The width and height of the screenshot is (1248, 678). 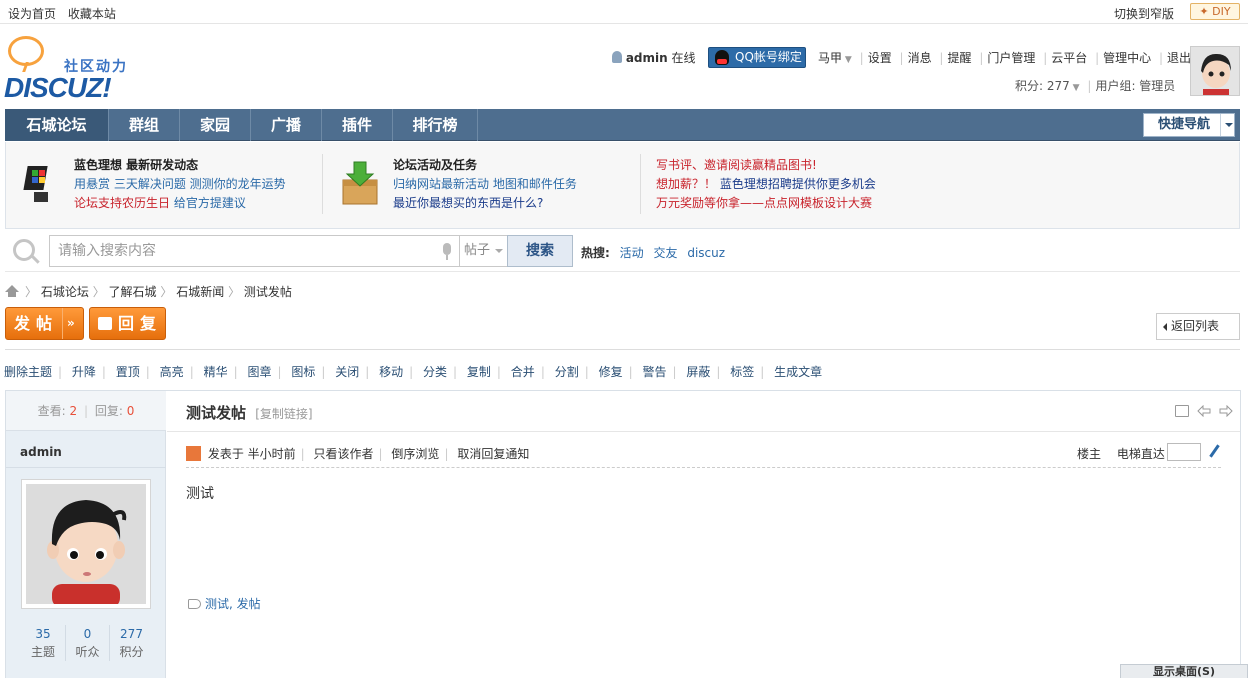 I want to click on nav-item-groups: 群组, so click(x=144, y=125).